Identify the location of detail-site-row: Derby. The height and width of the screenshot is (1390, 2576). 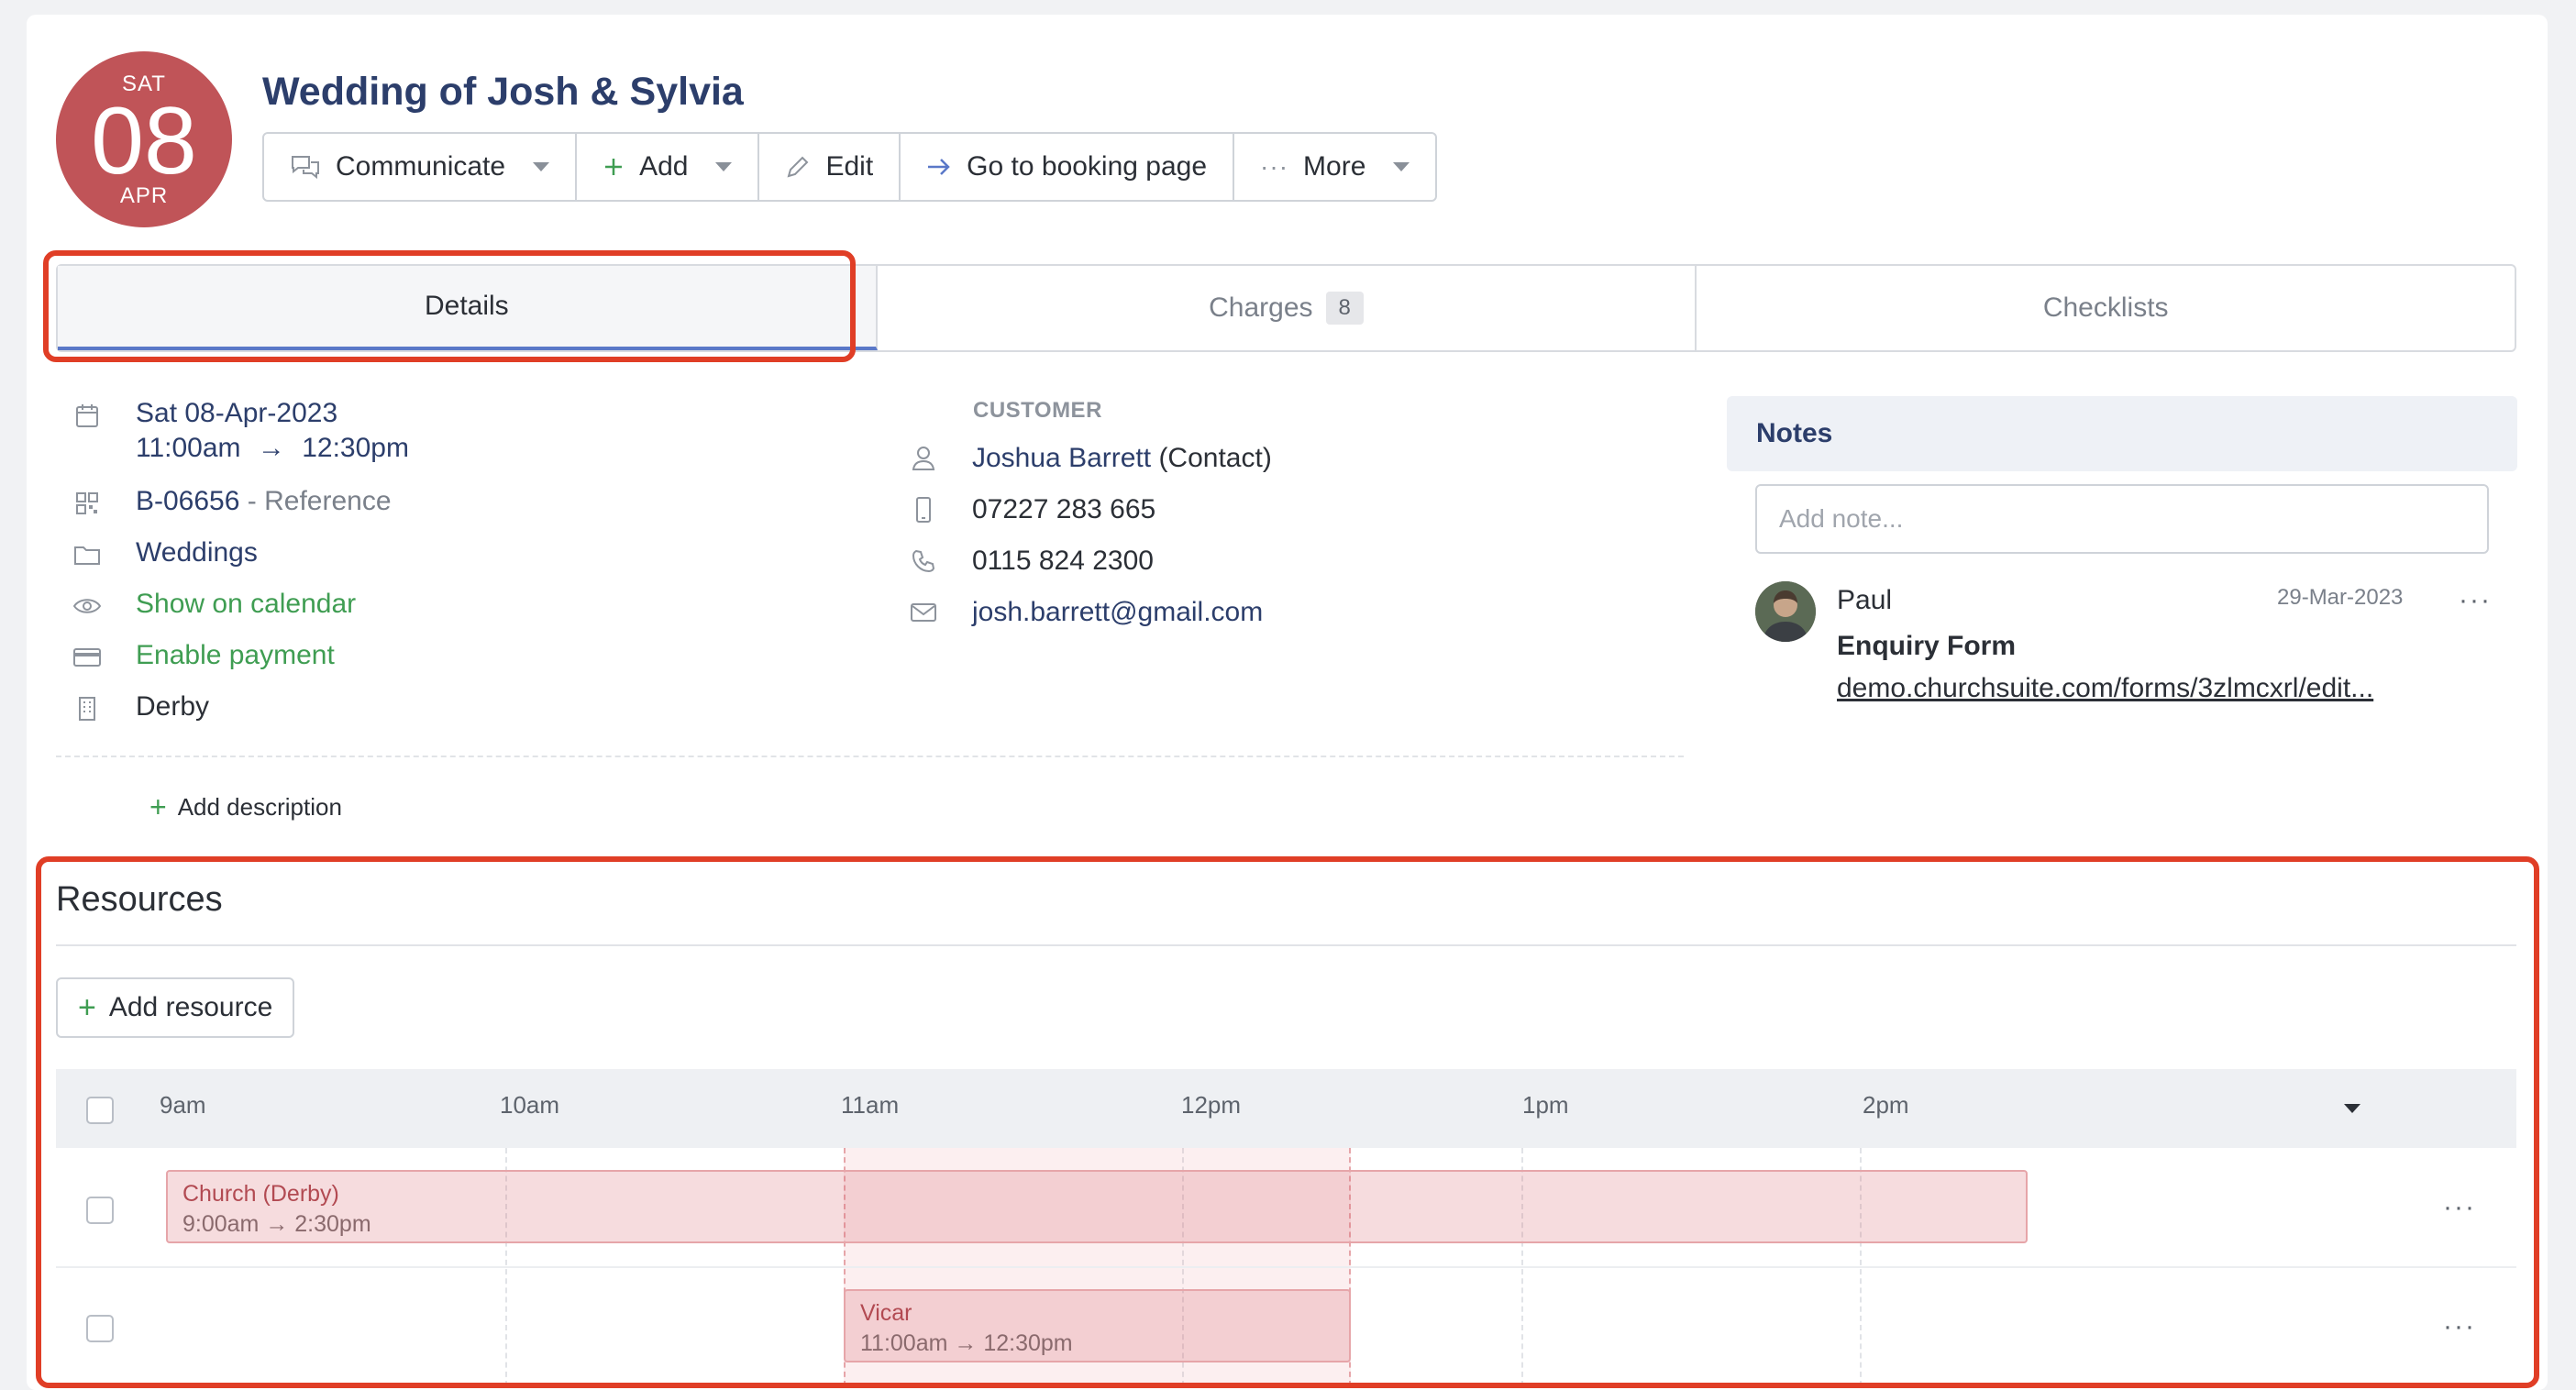
(139, 708).